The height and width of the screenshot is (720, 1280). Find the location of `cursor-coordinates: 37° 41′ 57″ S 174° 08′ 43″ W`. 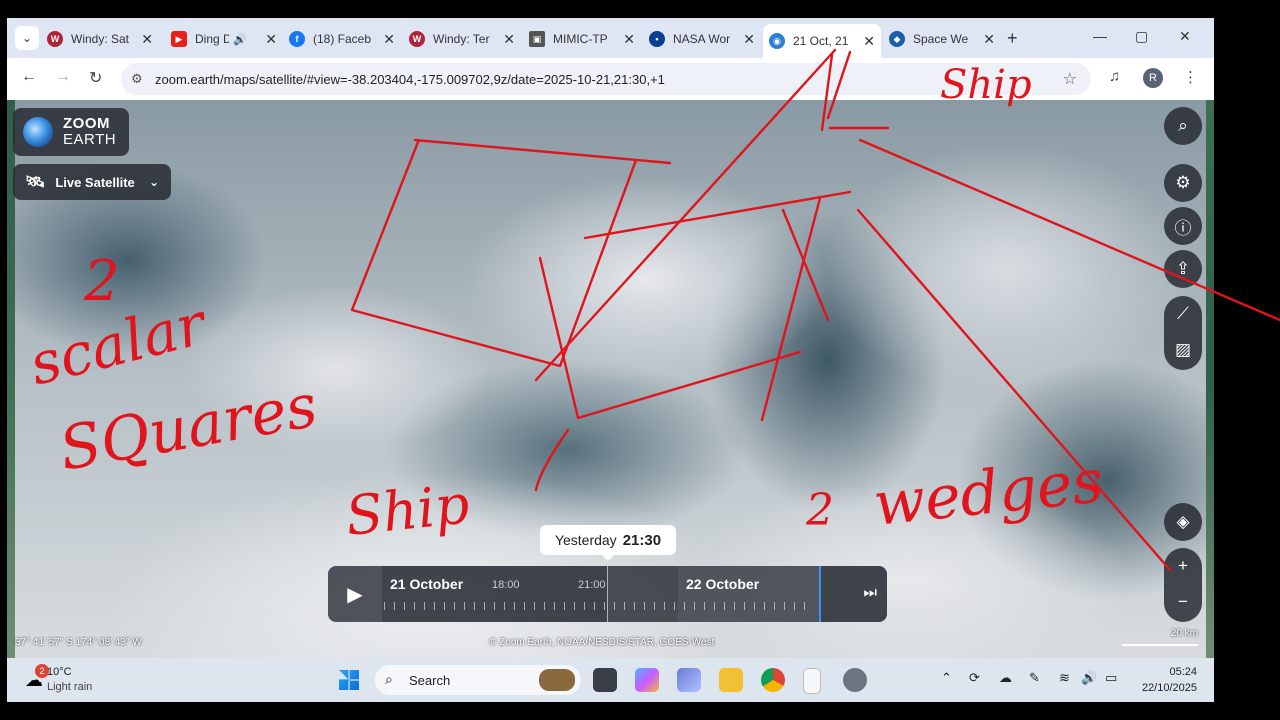

cursor-coordinates: 37° 41′ 57″ S 174° 08′ 43″ W is located at coordinates (78, 642).